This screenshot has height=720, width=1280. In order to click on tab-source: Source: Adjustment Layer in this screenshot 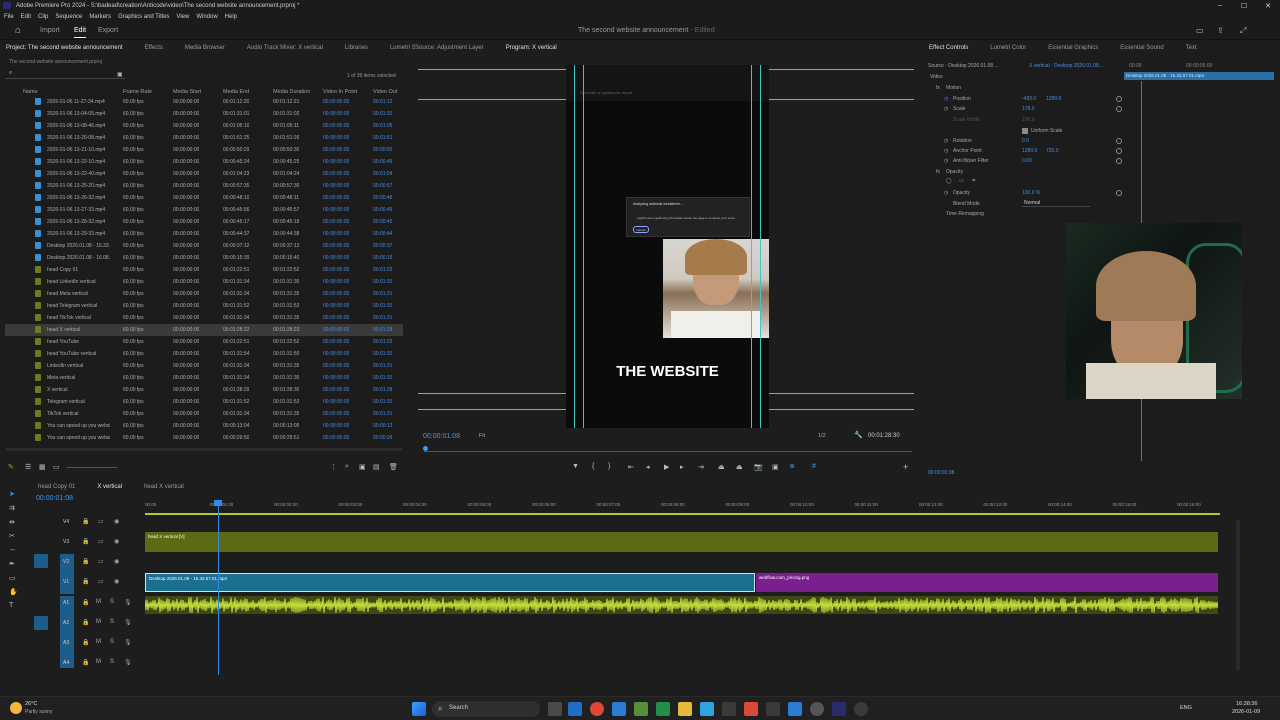, I will do `click(449, 48)`.